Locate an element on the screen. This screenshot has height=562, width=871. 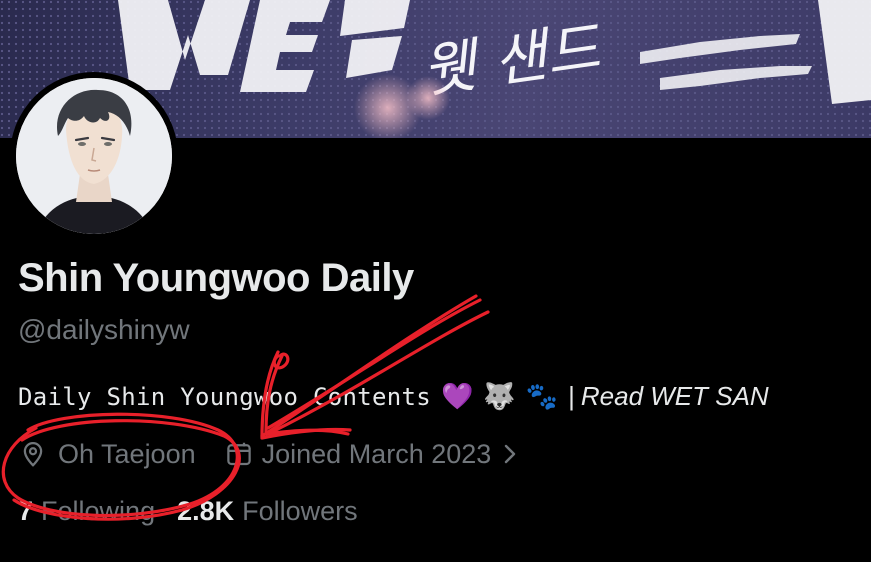
profile-joined-date: Joined March 2023 is located at coordinates (371, 454).